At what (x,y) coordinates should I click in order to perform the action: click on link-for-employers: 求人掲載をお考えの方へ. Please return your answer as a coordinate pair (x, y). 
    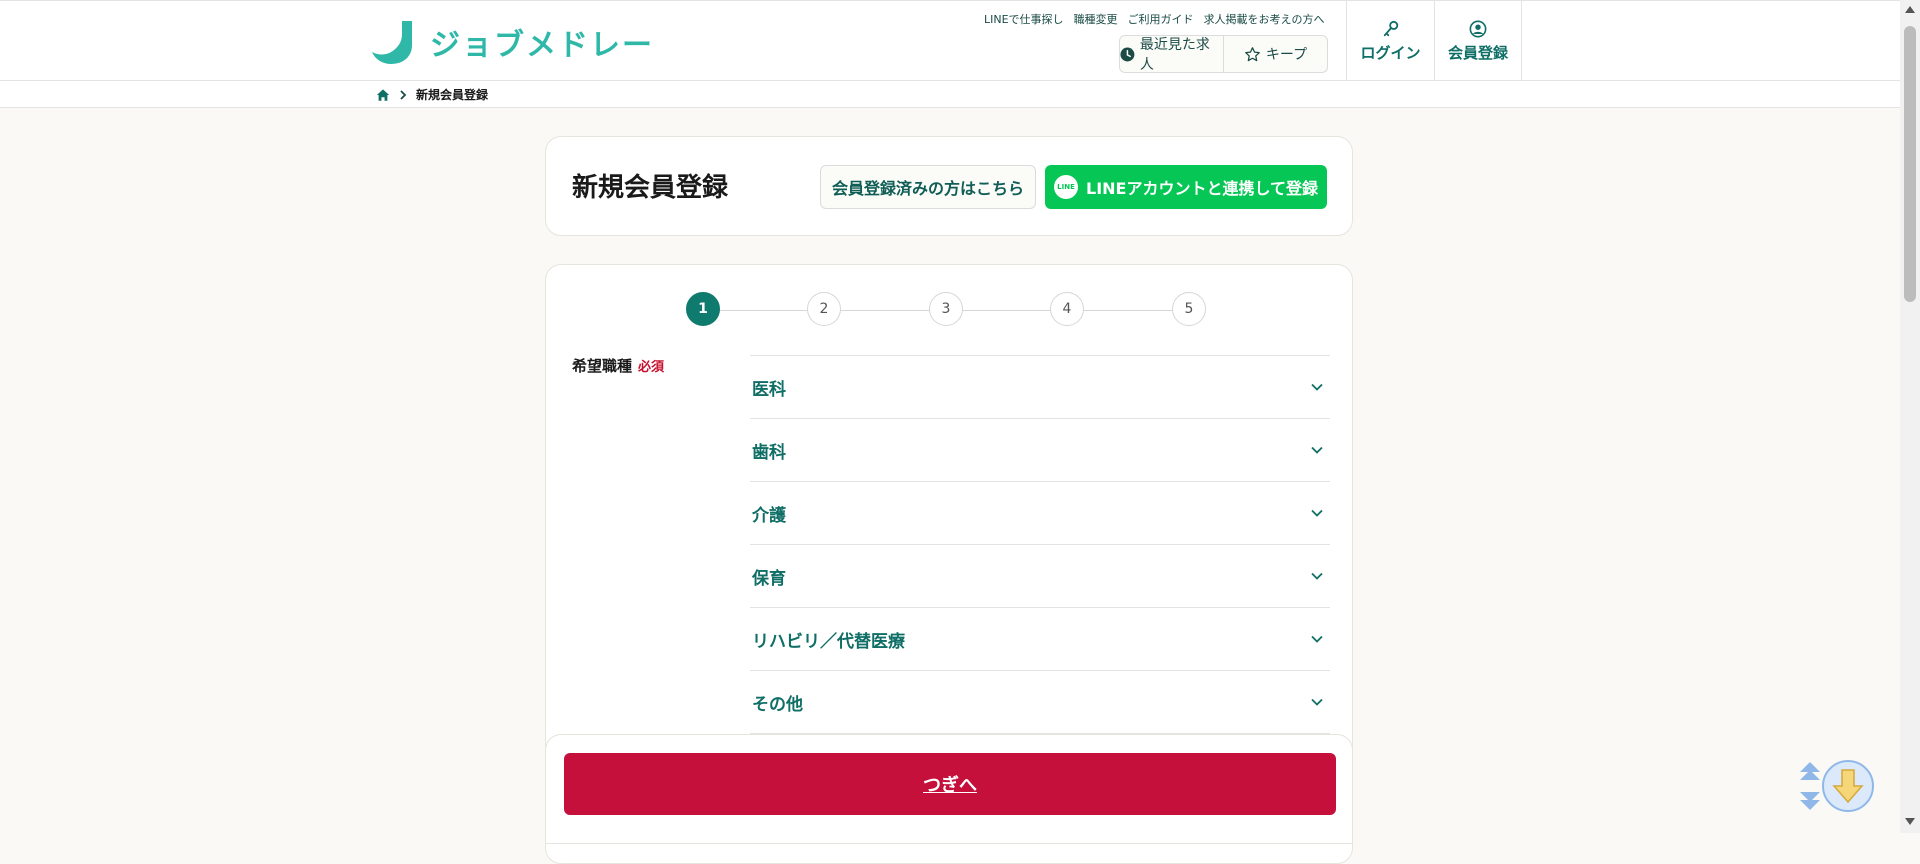
    Looking at the image, I should click on (1264, 19).